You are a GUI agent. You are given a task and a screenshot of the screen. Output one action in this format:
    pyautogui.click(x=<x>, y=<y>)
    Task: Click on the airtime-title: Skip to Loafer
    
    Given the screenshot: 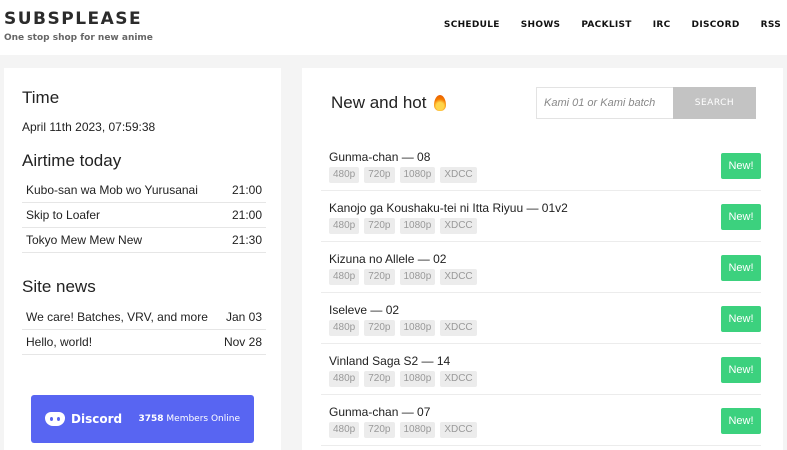 What is the action you would take?
    pyautogui.click(x=63, y=215)
    